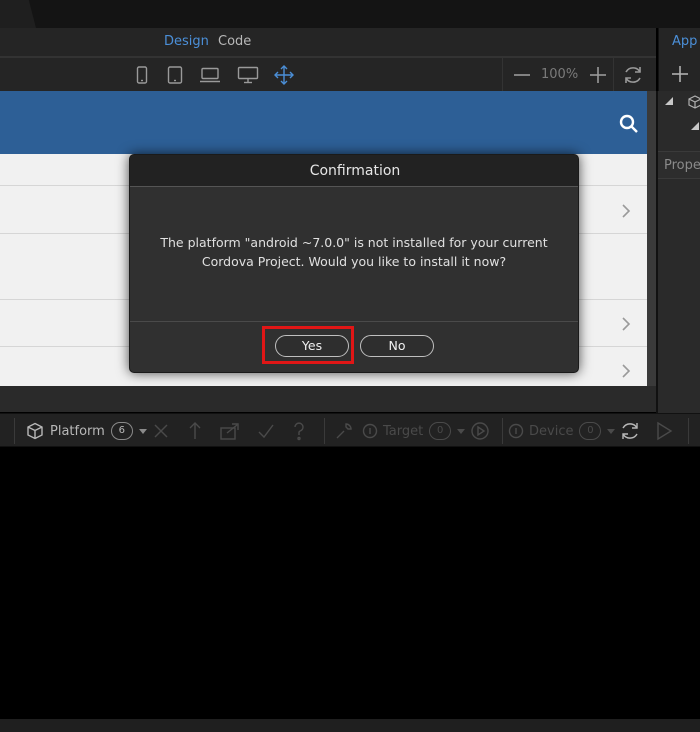 The image size is (700, 732). What do you see at coordinates (686, 41) in the screenshot?
I see `right-panel-title: App S` at bounding box center [686, 41].